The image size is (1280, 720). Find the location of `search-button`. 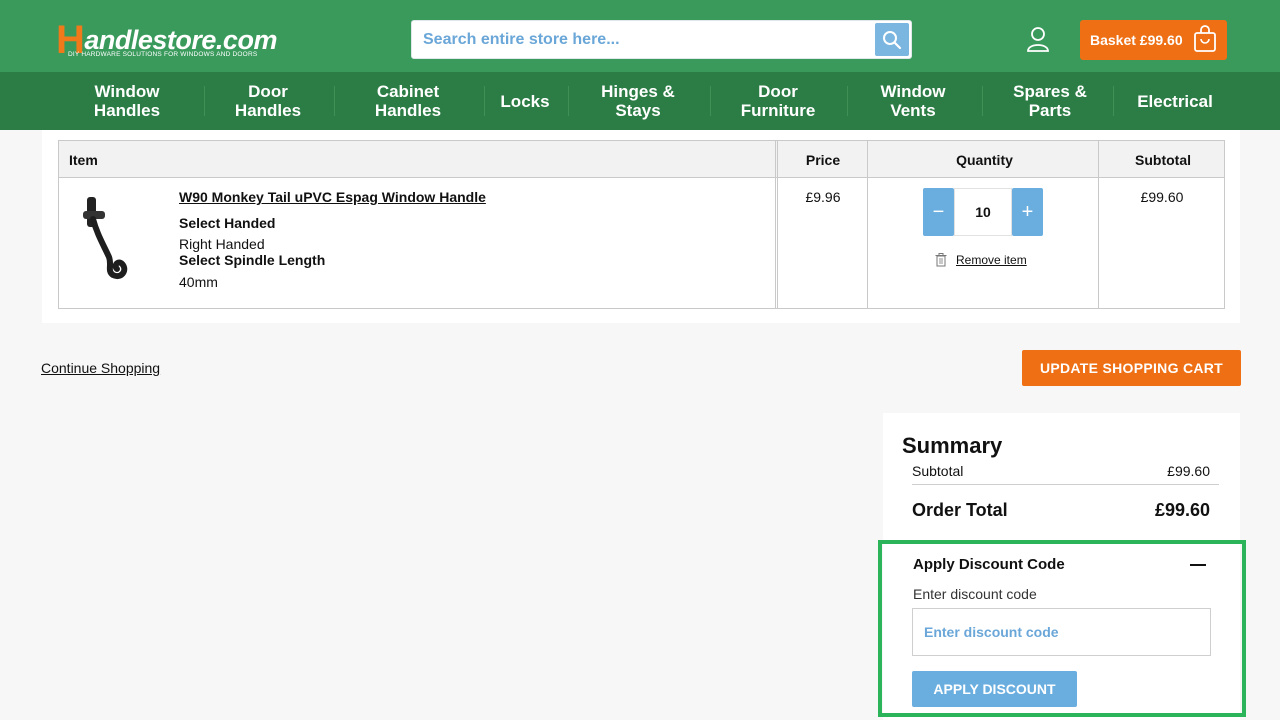

search-button is located at coordinates (892, 39).